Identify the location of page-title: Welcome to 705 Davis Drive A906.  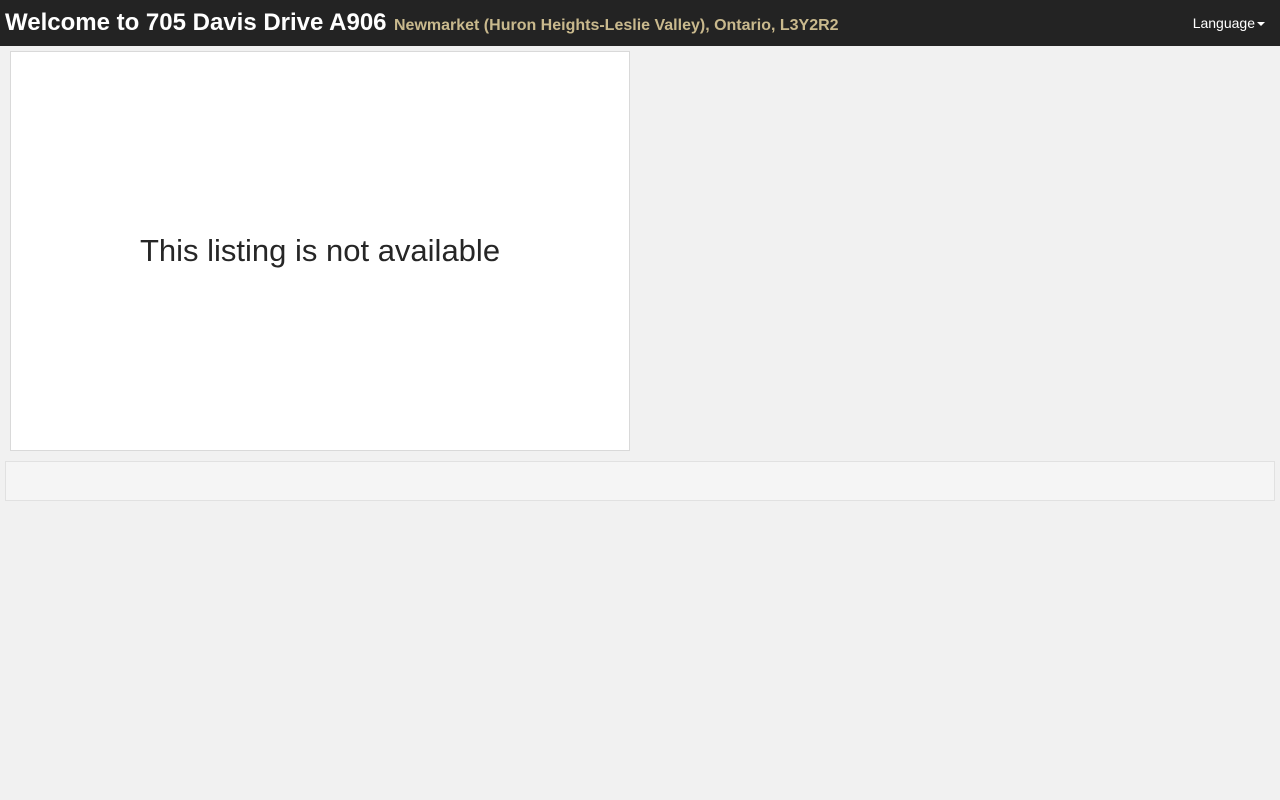
(196, 22).